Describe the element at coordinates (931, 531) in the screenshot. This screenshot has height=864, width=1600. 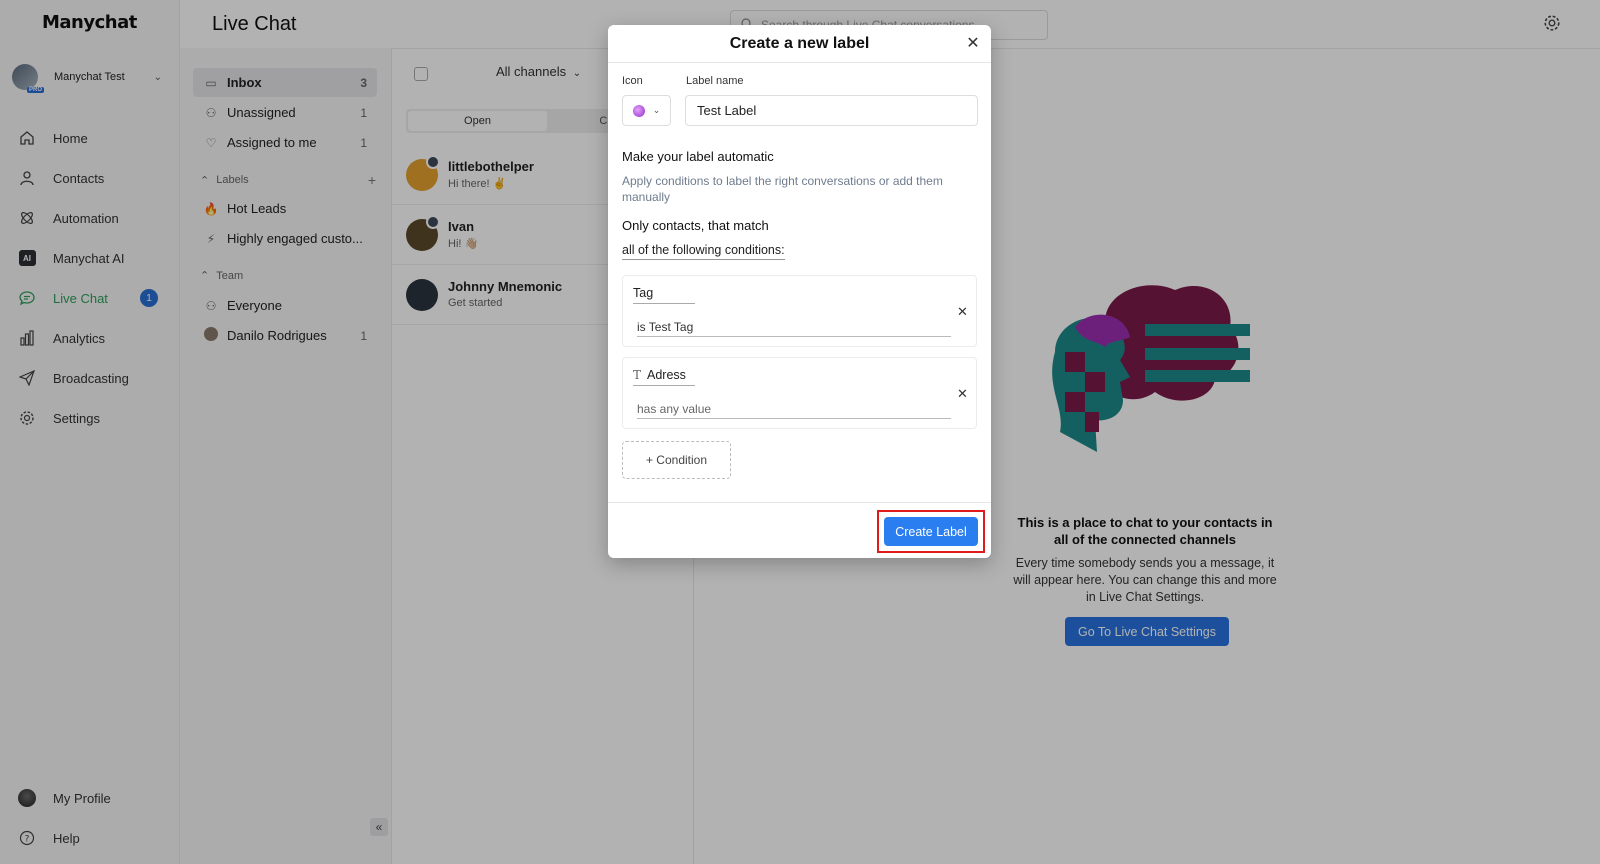
I see `create-label-button: Create Label` at that location.